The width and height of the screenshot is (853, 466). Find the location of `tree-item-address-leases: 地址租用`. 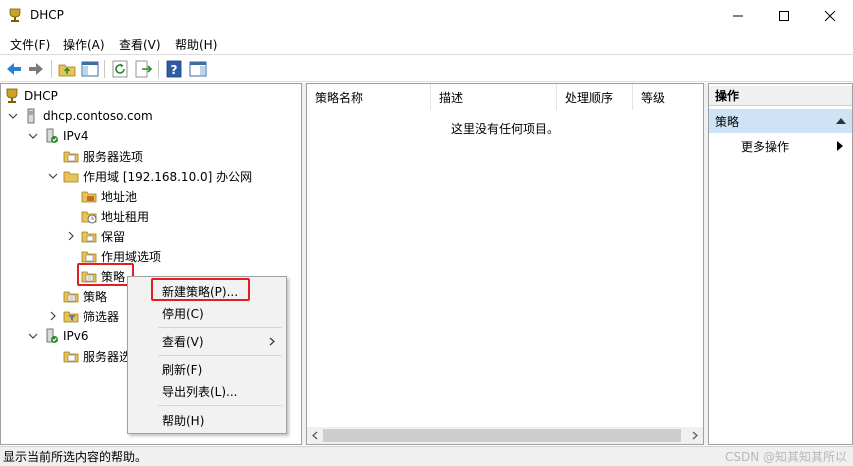

tree-item-address-leases: 地址租用 is located at coordinates (115, 216).